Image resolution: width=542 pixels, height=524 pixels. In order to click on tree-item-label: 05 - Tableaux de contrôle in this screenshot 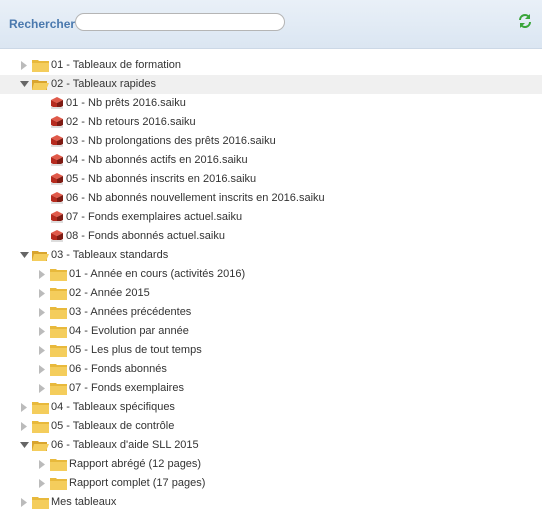, I will do `click(113, 426)`.